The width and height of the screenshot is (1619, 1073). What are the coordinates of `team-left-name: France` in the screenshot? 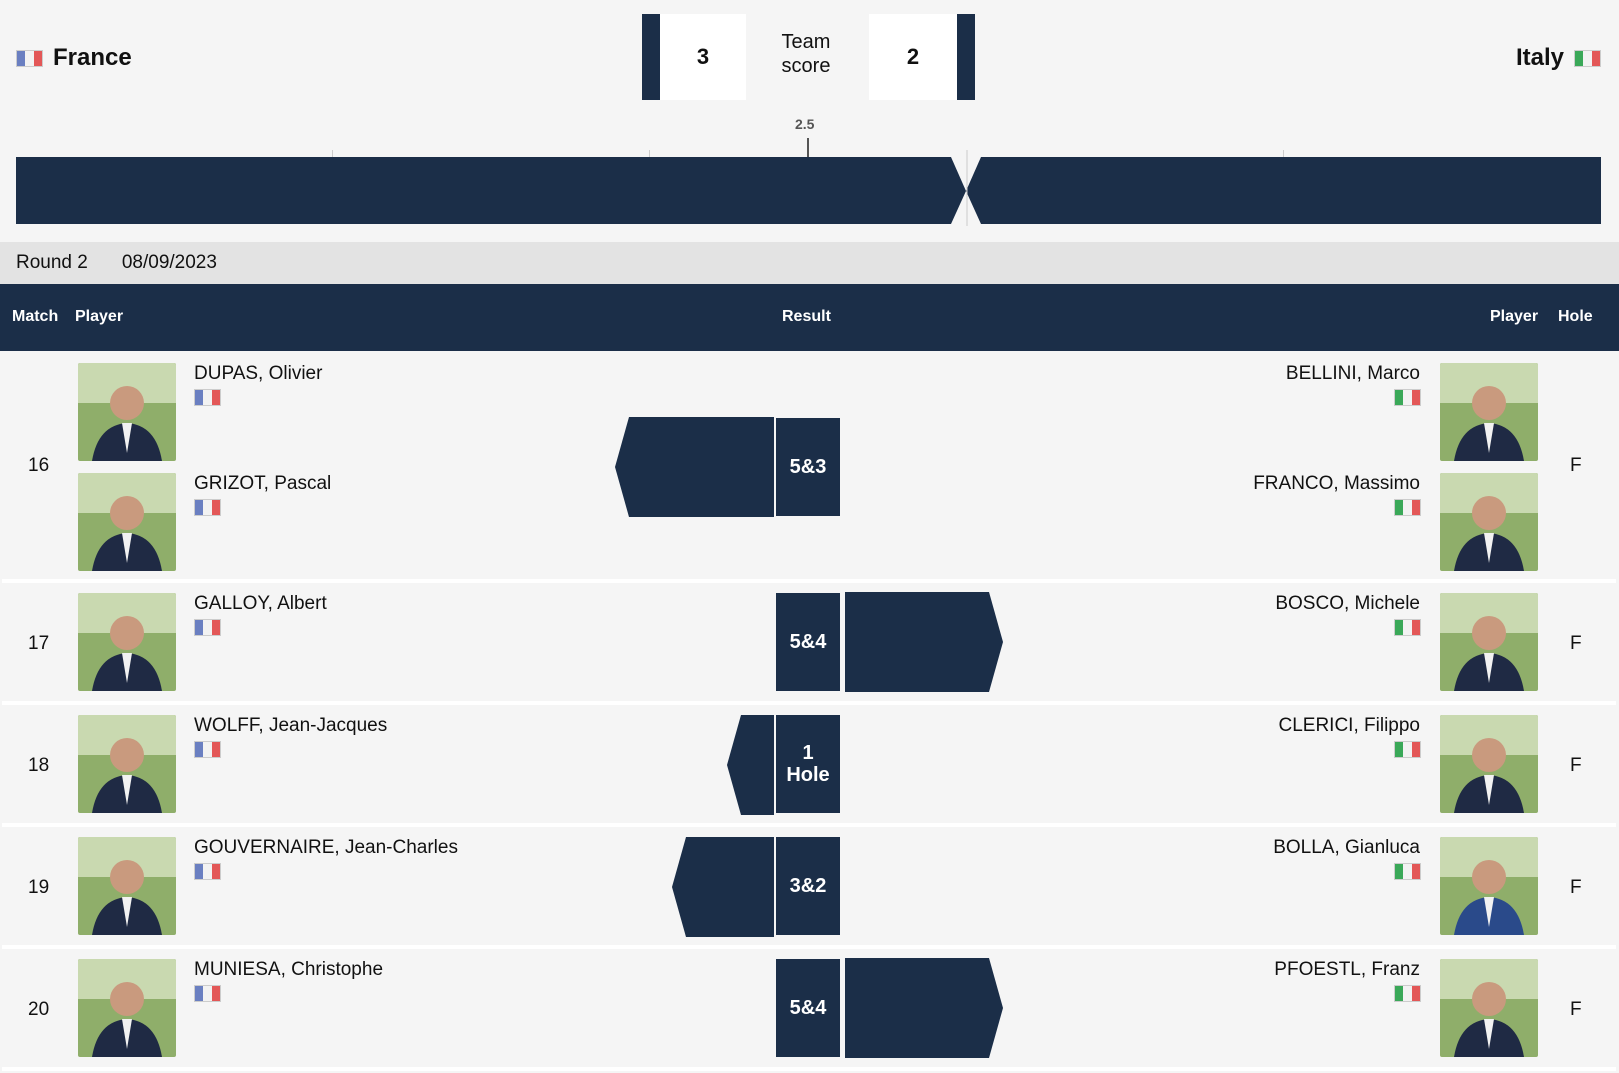 It's located at (92, 57).